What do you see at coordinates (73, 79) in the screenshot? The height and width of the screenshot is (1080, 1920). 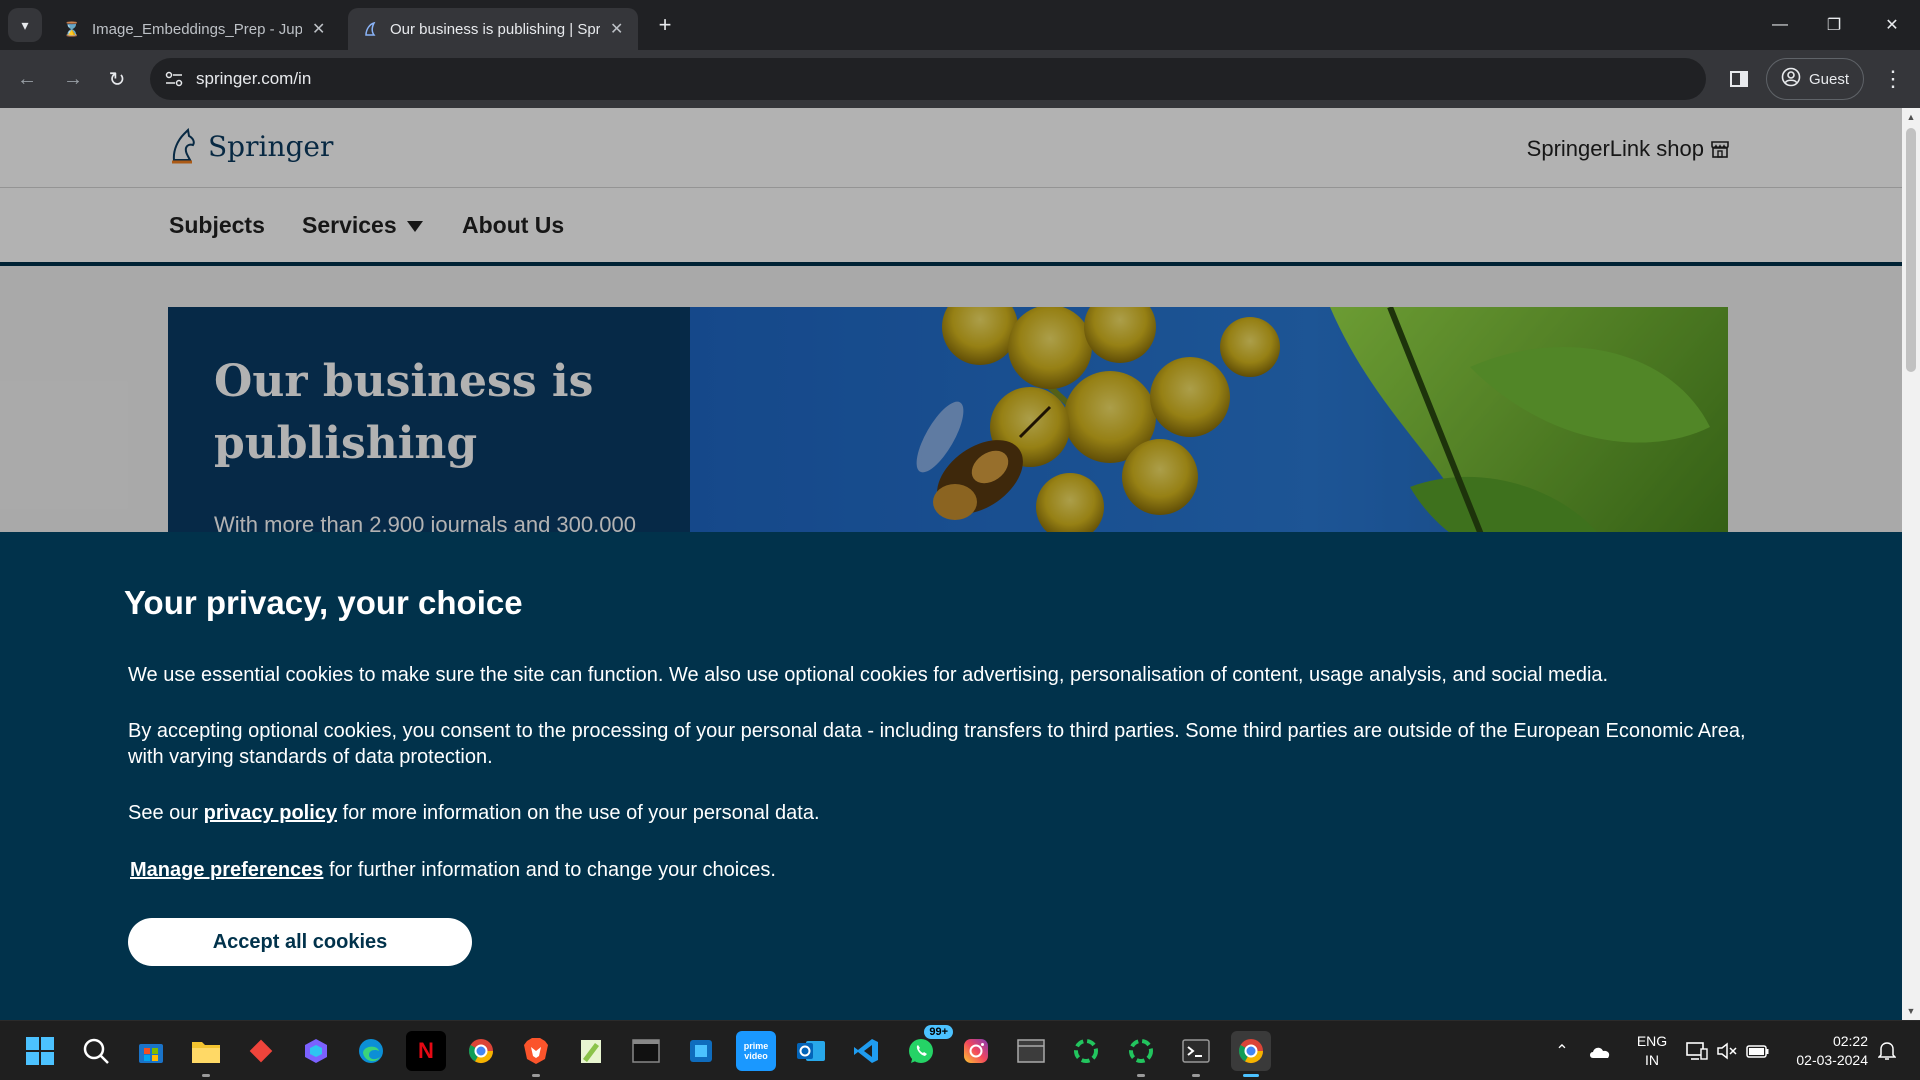 I see `forward-button: →` at bounding box center [73, 79].